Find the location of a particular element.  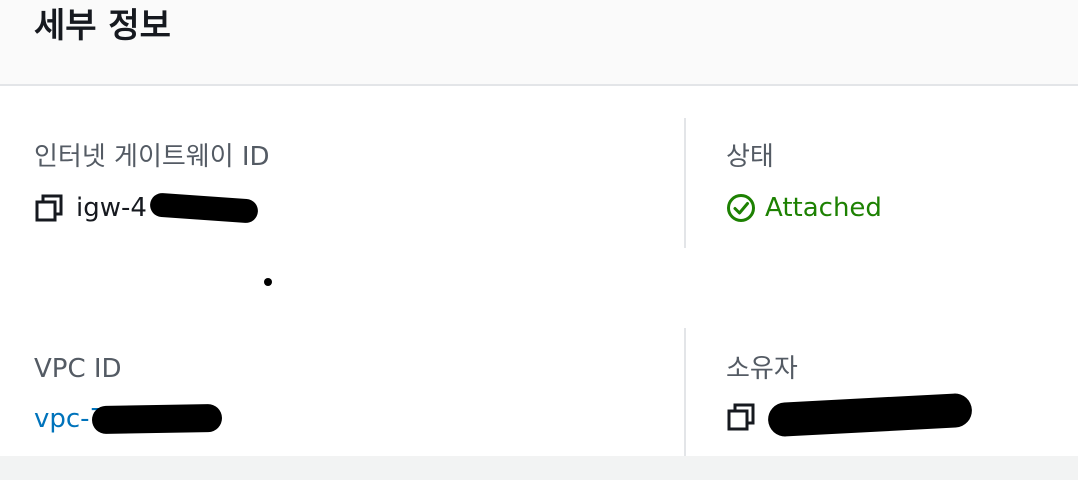

internet-gateway-id-value: igw-4 is located at coordinates (90, 208).